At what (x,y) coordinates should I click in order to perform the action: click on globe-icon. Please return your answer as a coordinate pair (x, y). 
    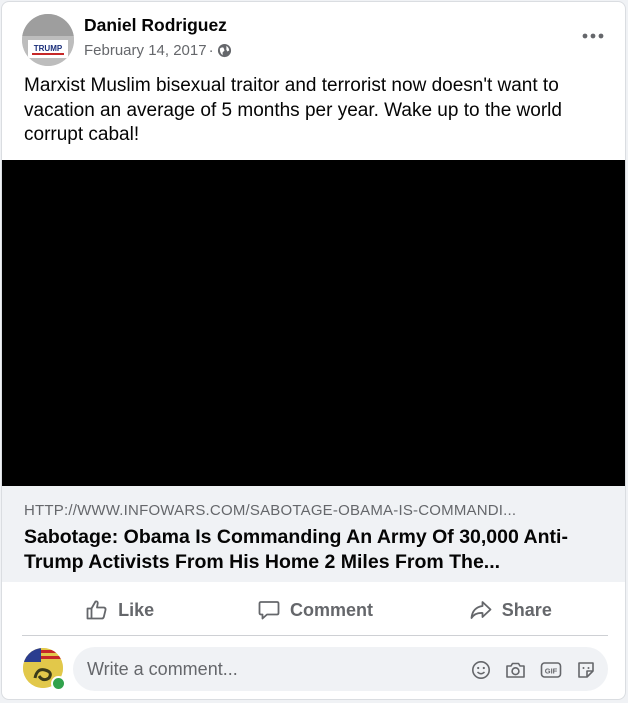
    Looking at the image, I should click on (224, 50).